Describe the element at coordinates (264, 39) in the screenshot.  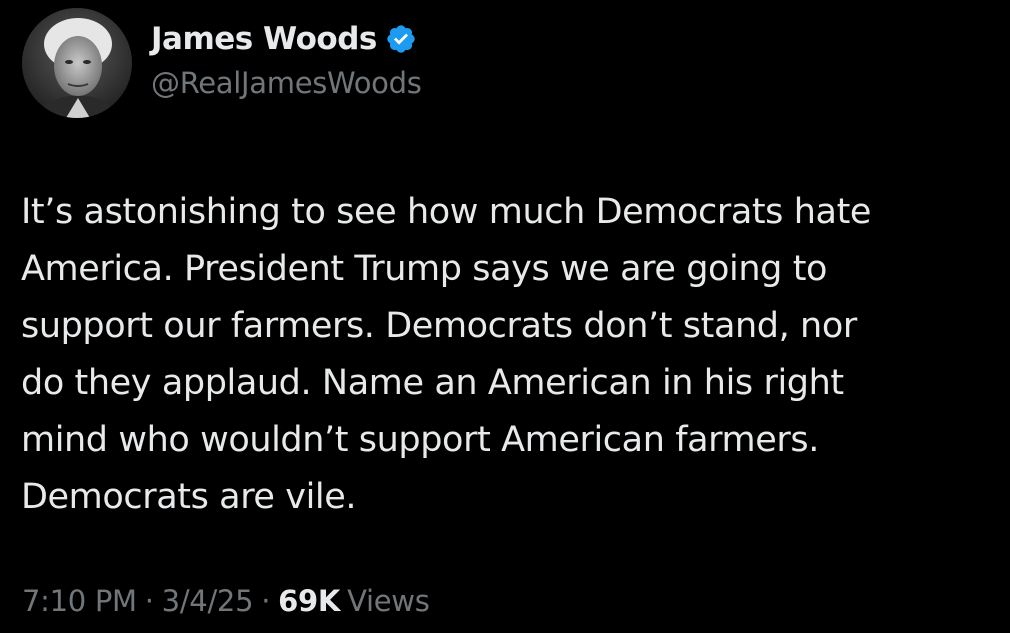
I see `display-name: James Woods` at that location.